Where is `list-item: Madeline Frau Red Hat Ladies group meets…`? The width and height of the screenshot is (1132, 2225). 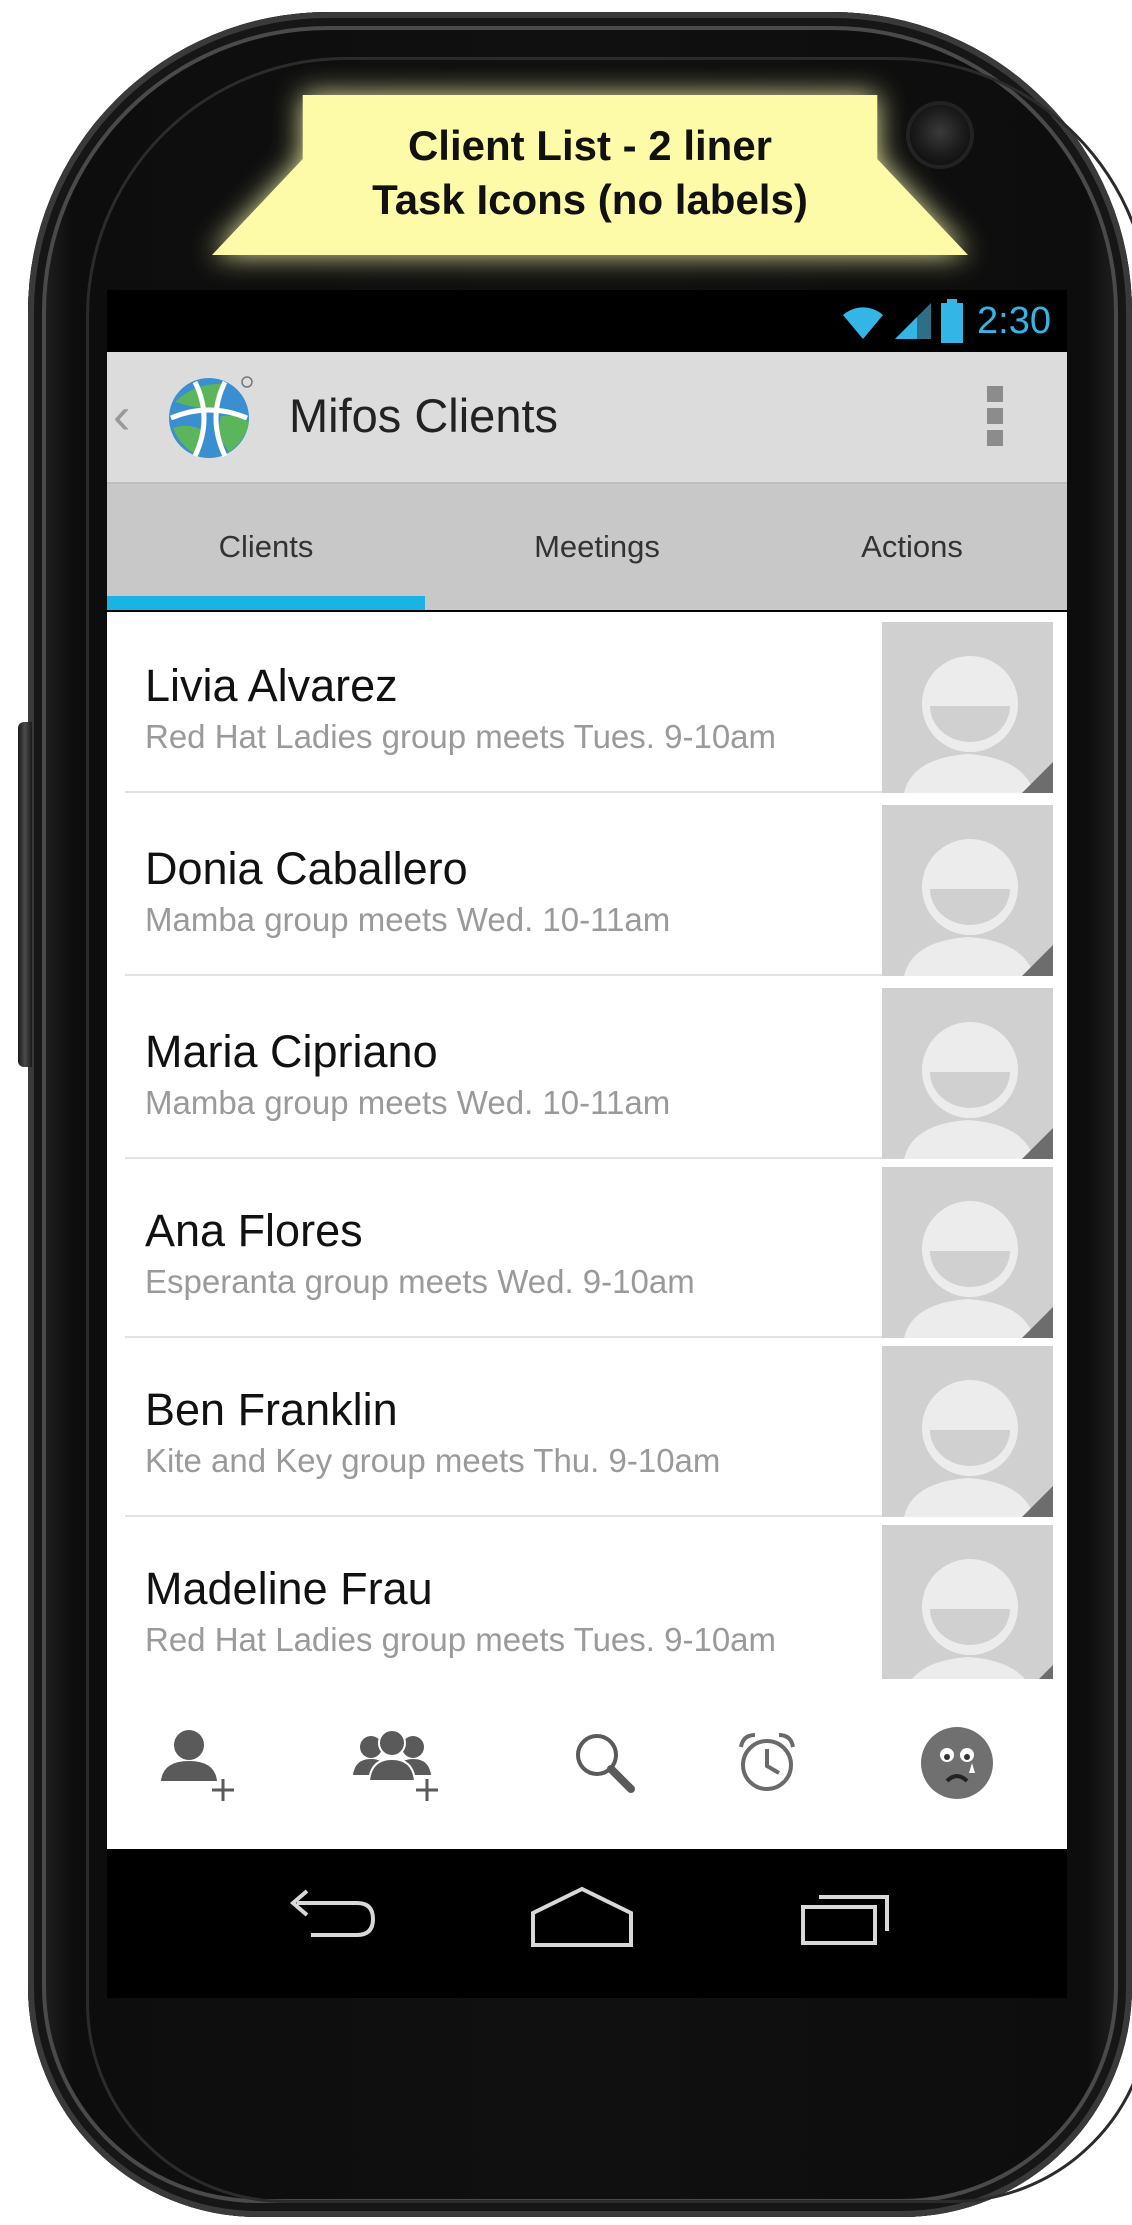 list-item: Madeline Frau Red Hat Ladies group meets… is located at coordinates (587, 1605).